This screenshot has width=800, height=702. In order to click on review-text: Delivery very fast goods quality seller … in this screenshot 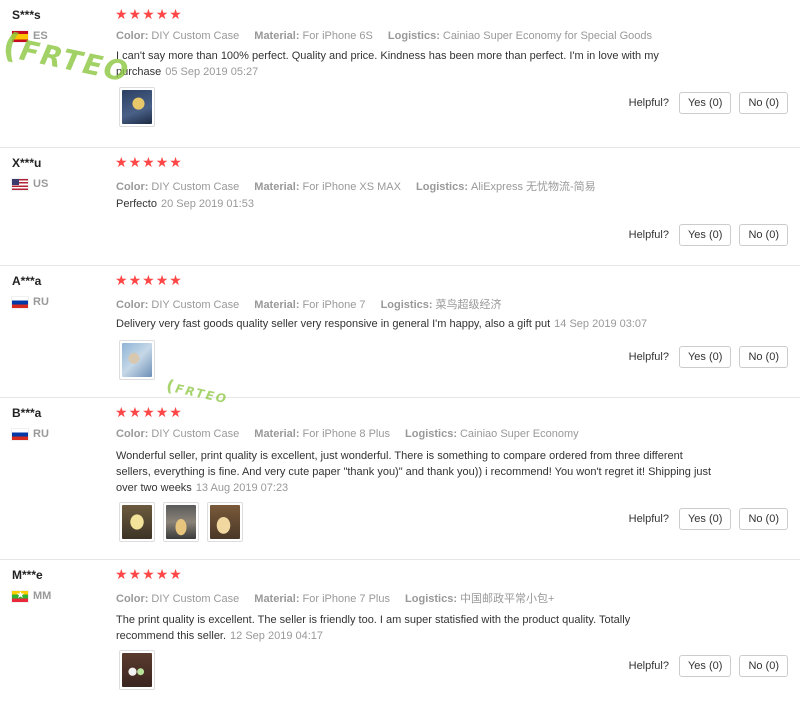, I will do `click(333, 324)`.